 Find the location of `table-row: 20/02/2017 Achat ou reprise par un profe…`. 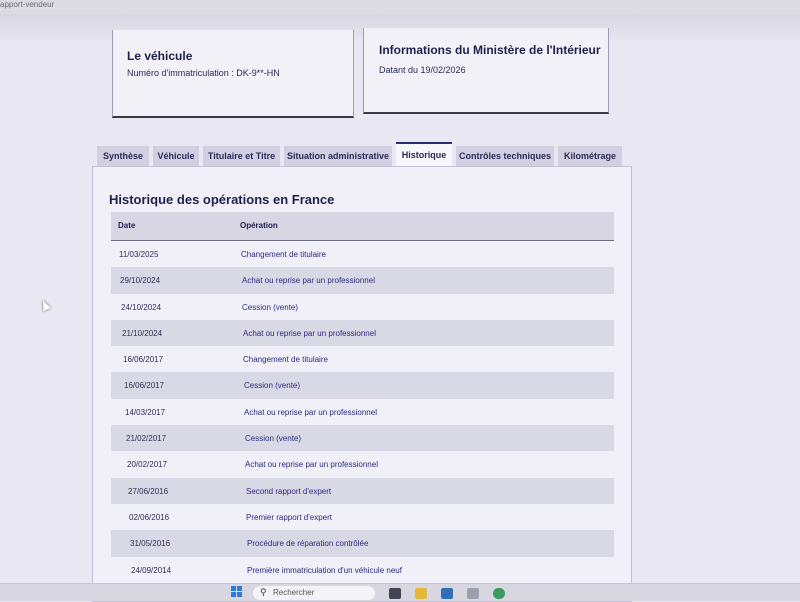

table-row: 20/02/2017 Achat ou reprise par un profe… is located at coordinates (362, 464).